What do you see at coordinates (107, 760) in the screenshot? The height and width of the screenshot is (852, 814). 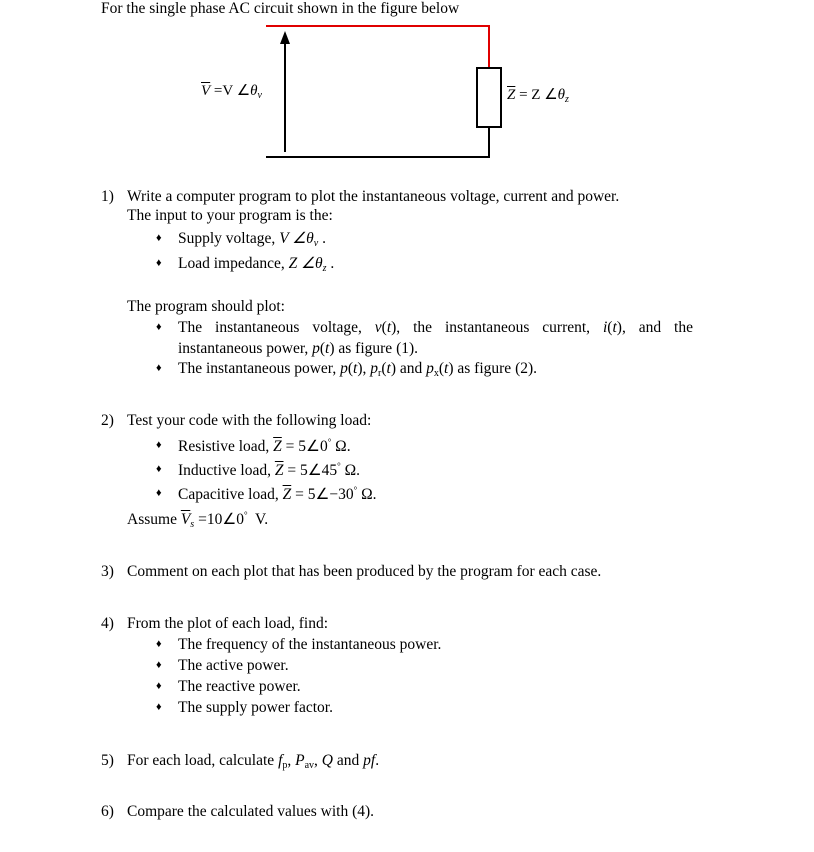 I see `question-number: 5)` at bounding box center [107, 760].